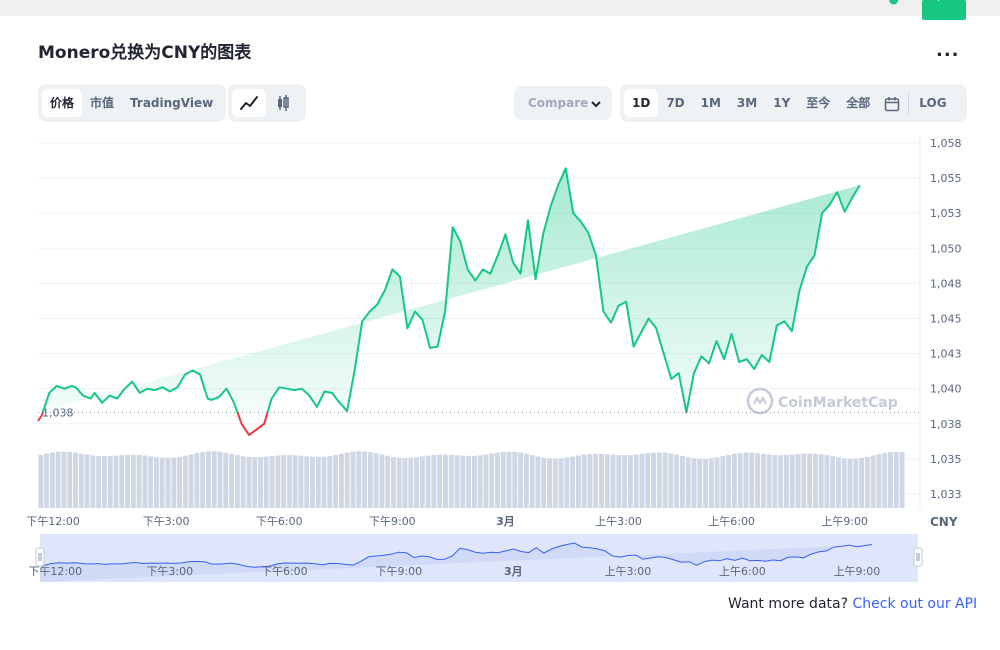 This screenshot has height=650, width=1000. I want to click on y-tick-label: 1,040, so click(946, 389).